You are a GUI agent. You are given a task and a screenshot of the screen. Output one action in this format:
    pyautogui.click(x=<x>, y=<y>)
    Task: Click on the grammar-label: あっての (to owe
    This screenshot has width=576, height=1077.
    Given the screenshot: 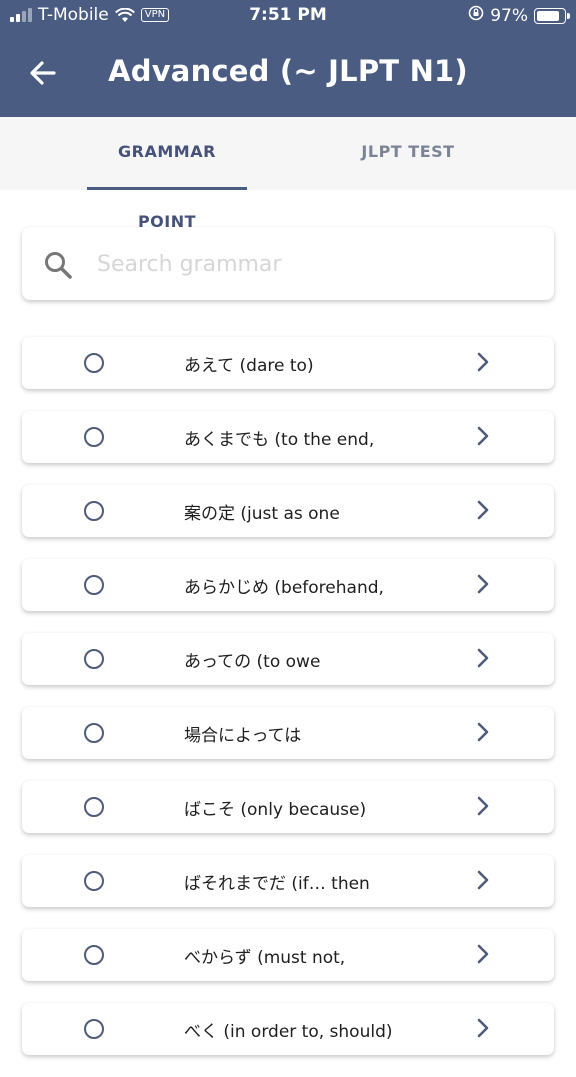 What is the action you would take?
    pyautogui.click(x=252, y=662)
    